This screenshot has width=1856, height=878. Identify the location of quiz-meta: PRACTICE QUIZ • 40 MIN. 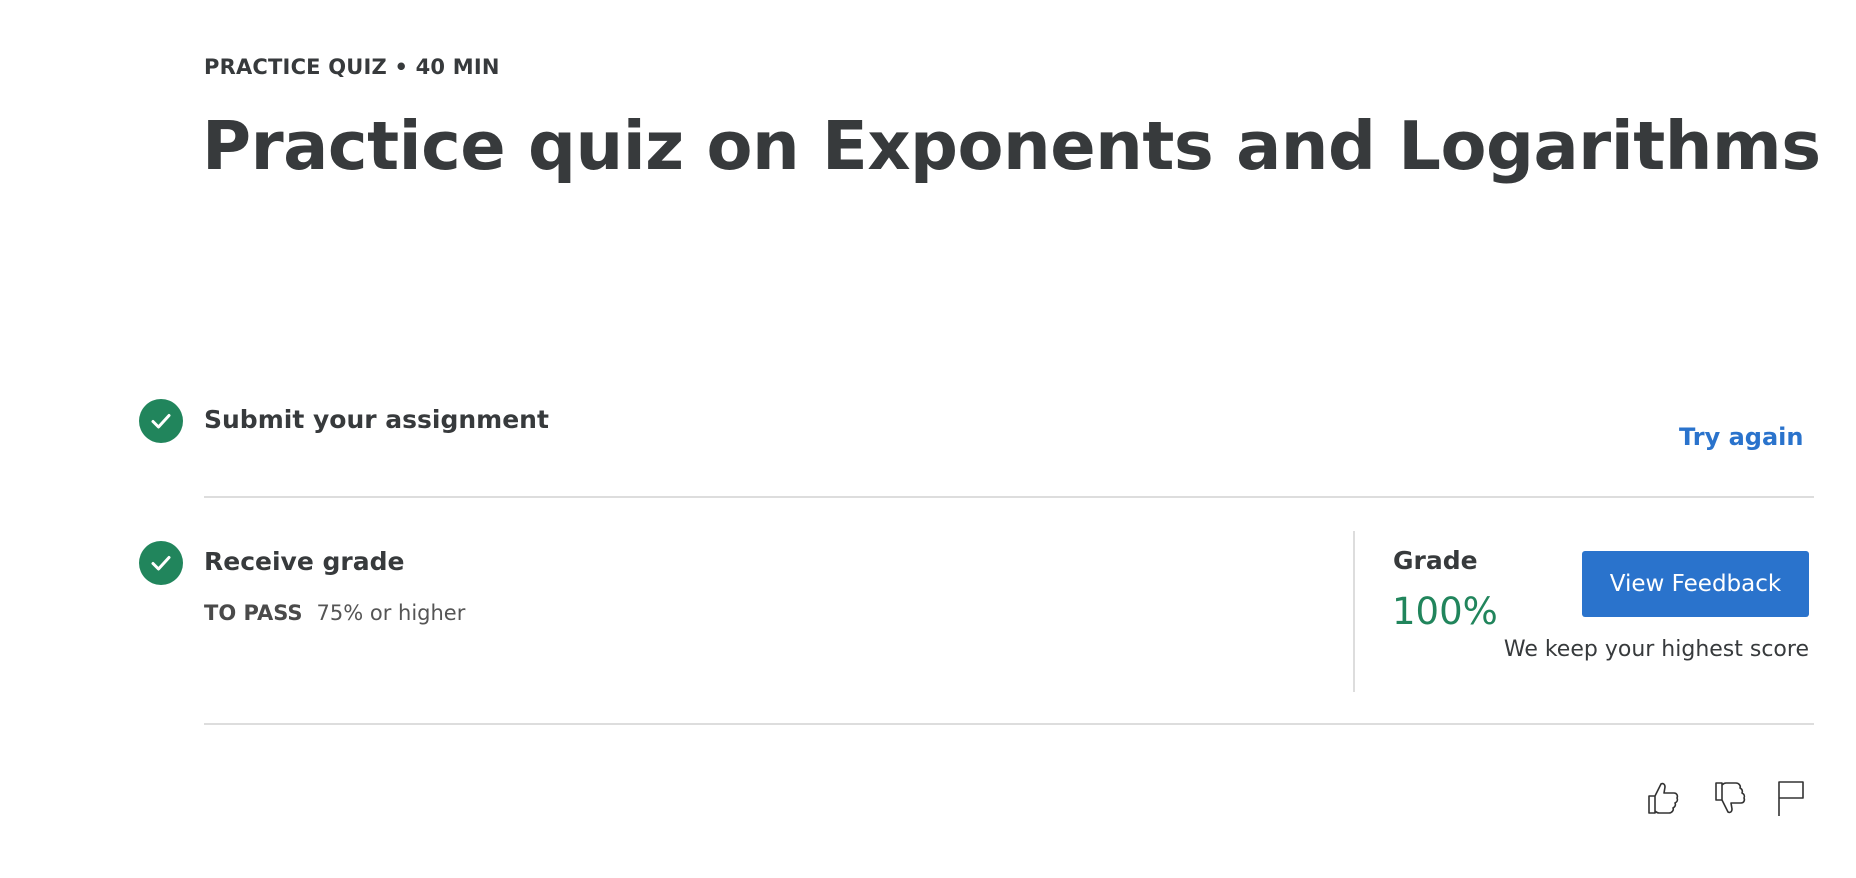
(352, 67).